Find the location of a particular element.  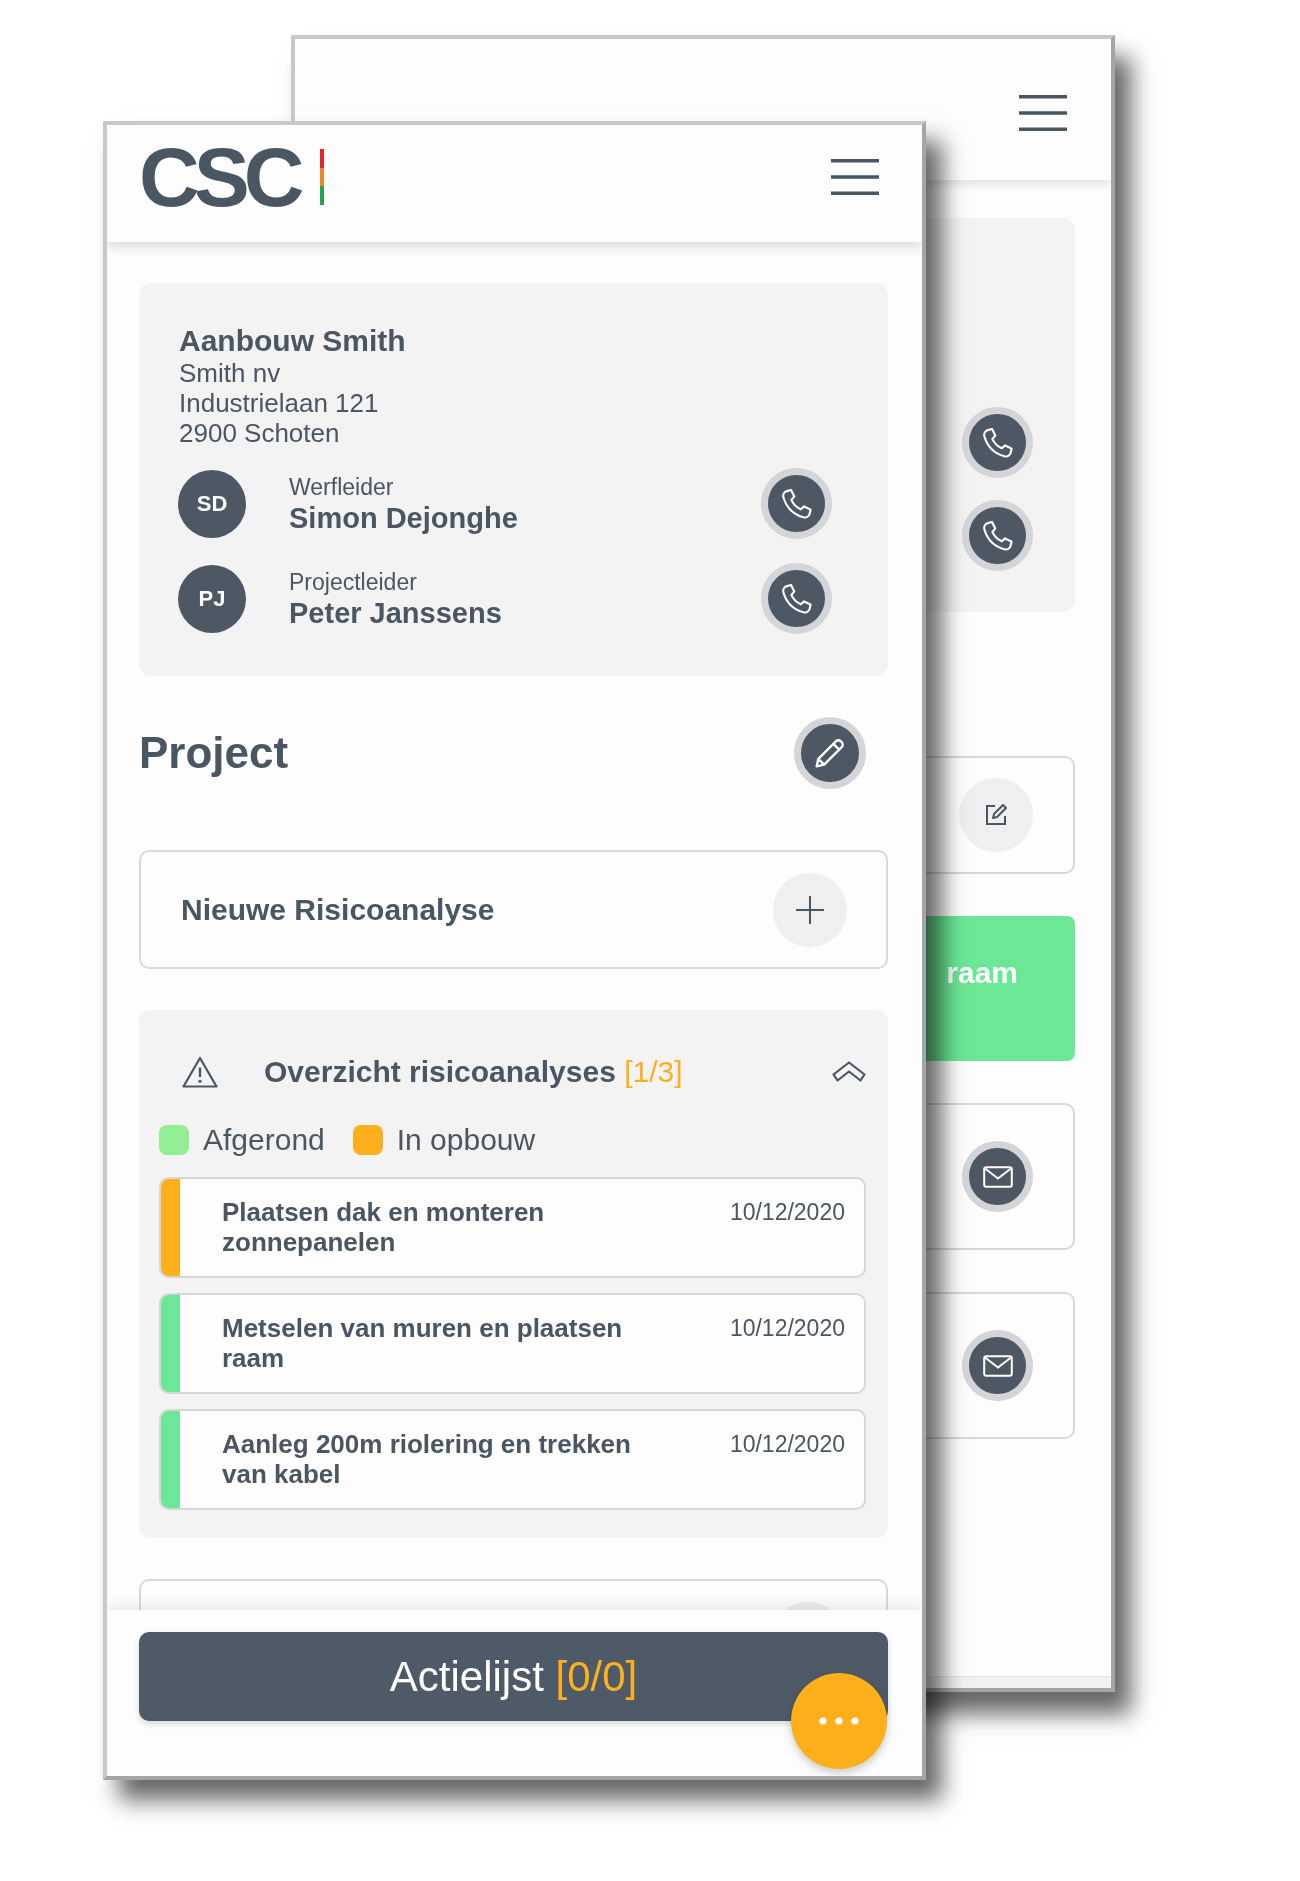

address-line: Smith nv is located at coordinates (230, 373).